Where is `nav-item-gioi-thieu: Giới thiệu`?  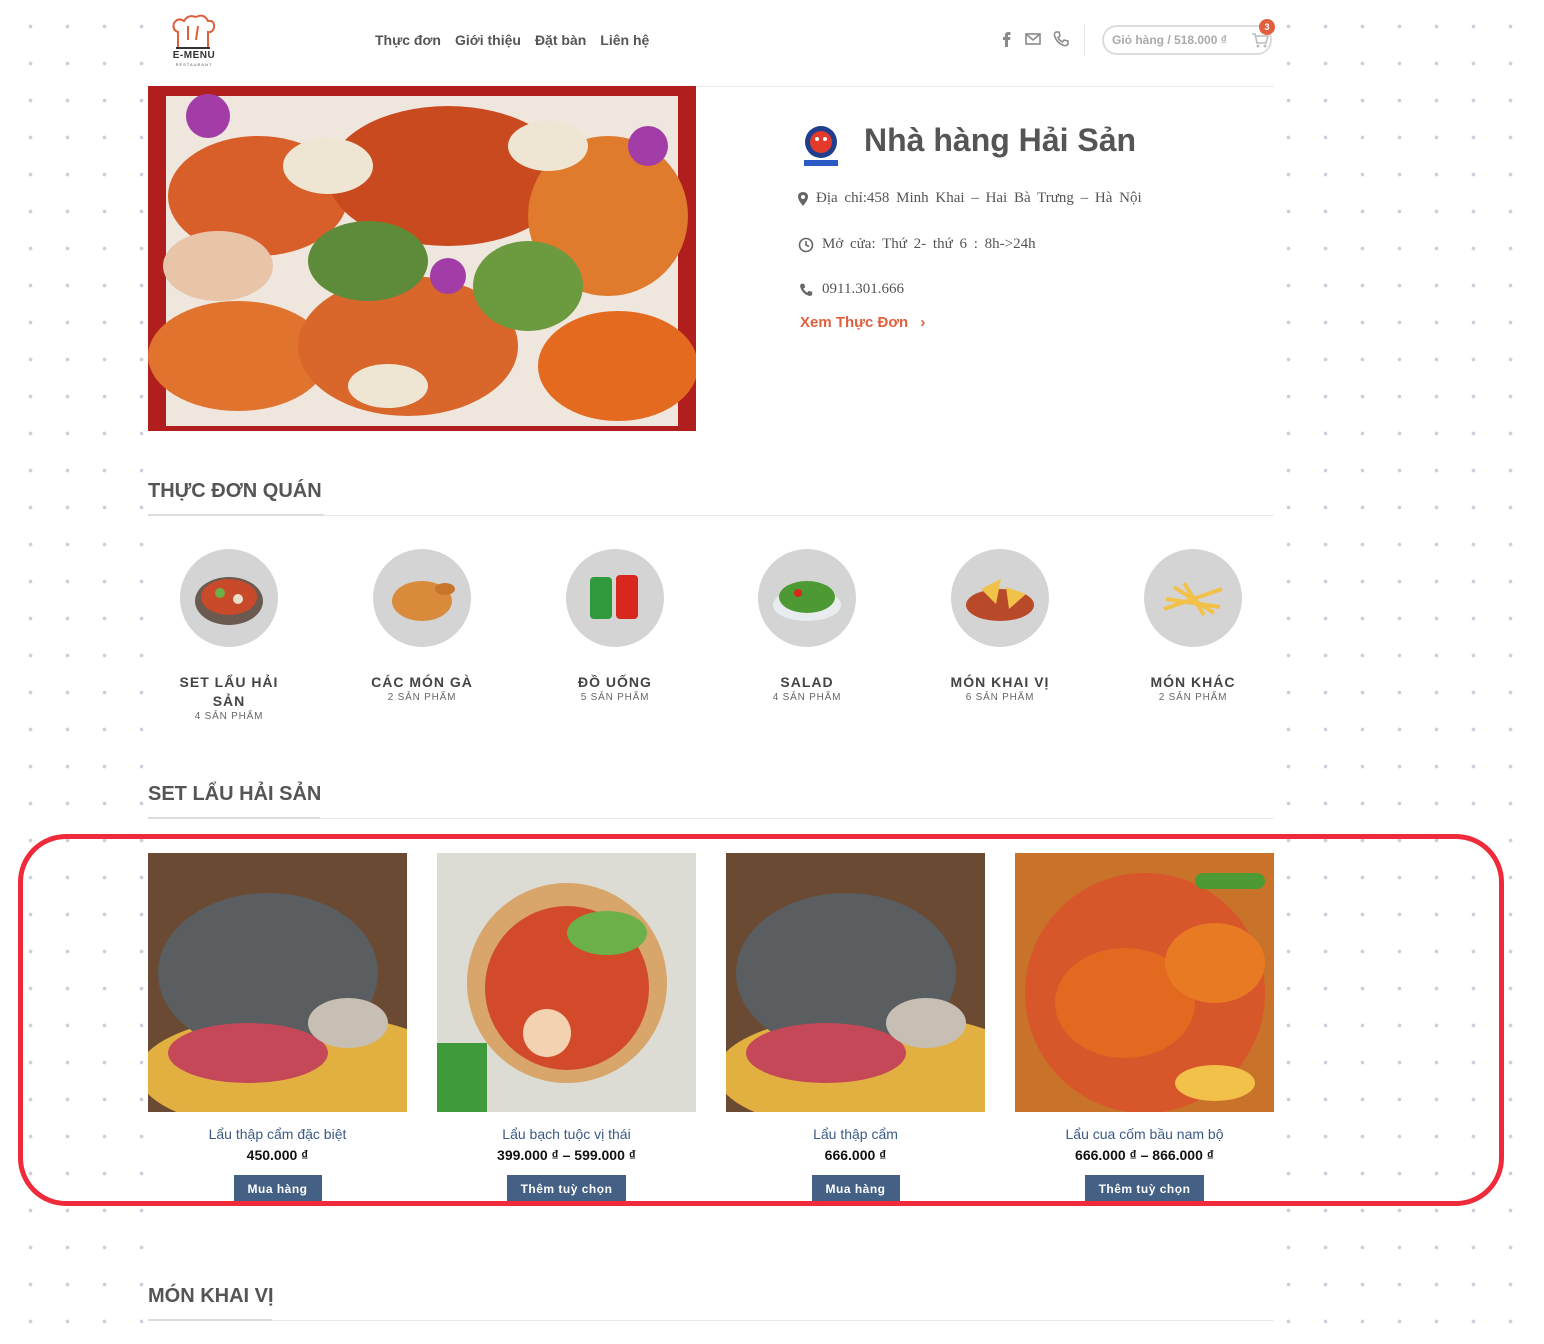
nav-item-gioi-thieu: Giới thiệu is located at coordinates (488, 40).